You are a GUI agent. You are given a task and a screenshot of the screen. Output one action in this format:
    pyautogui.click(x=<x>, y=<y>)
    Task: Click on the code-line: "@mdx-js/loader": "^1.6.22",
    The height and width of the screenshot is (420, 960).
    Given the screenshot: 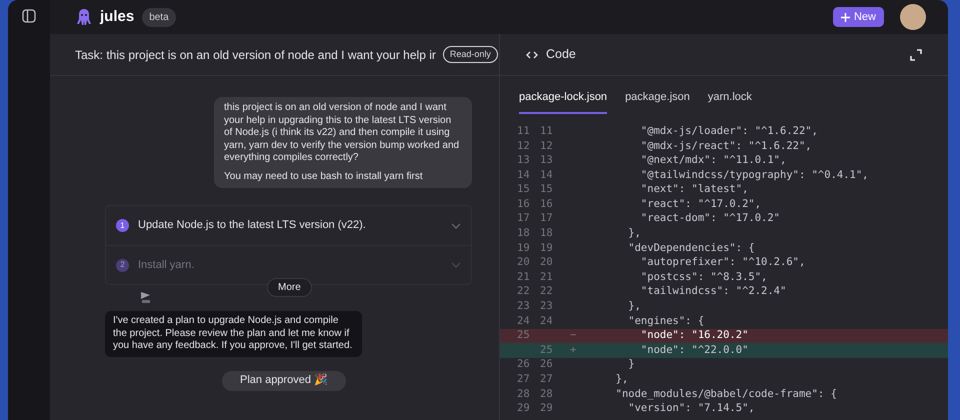 What is the action you would take?
    pyautogui.click(x=729, y=131)
    